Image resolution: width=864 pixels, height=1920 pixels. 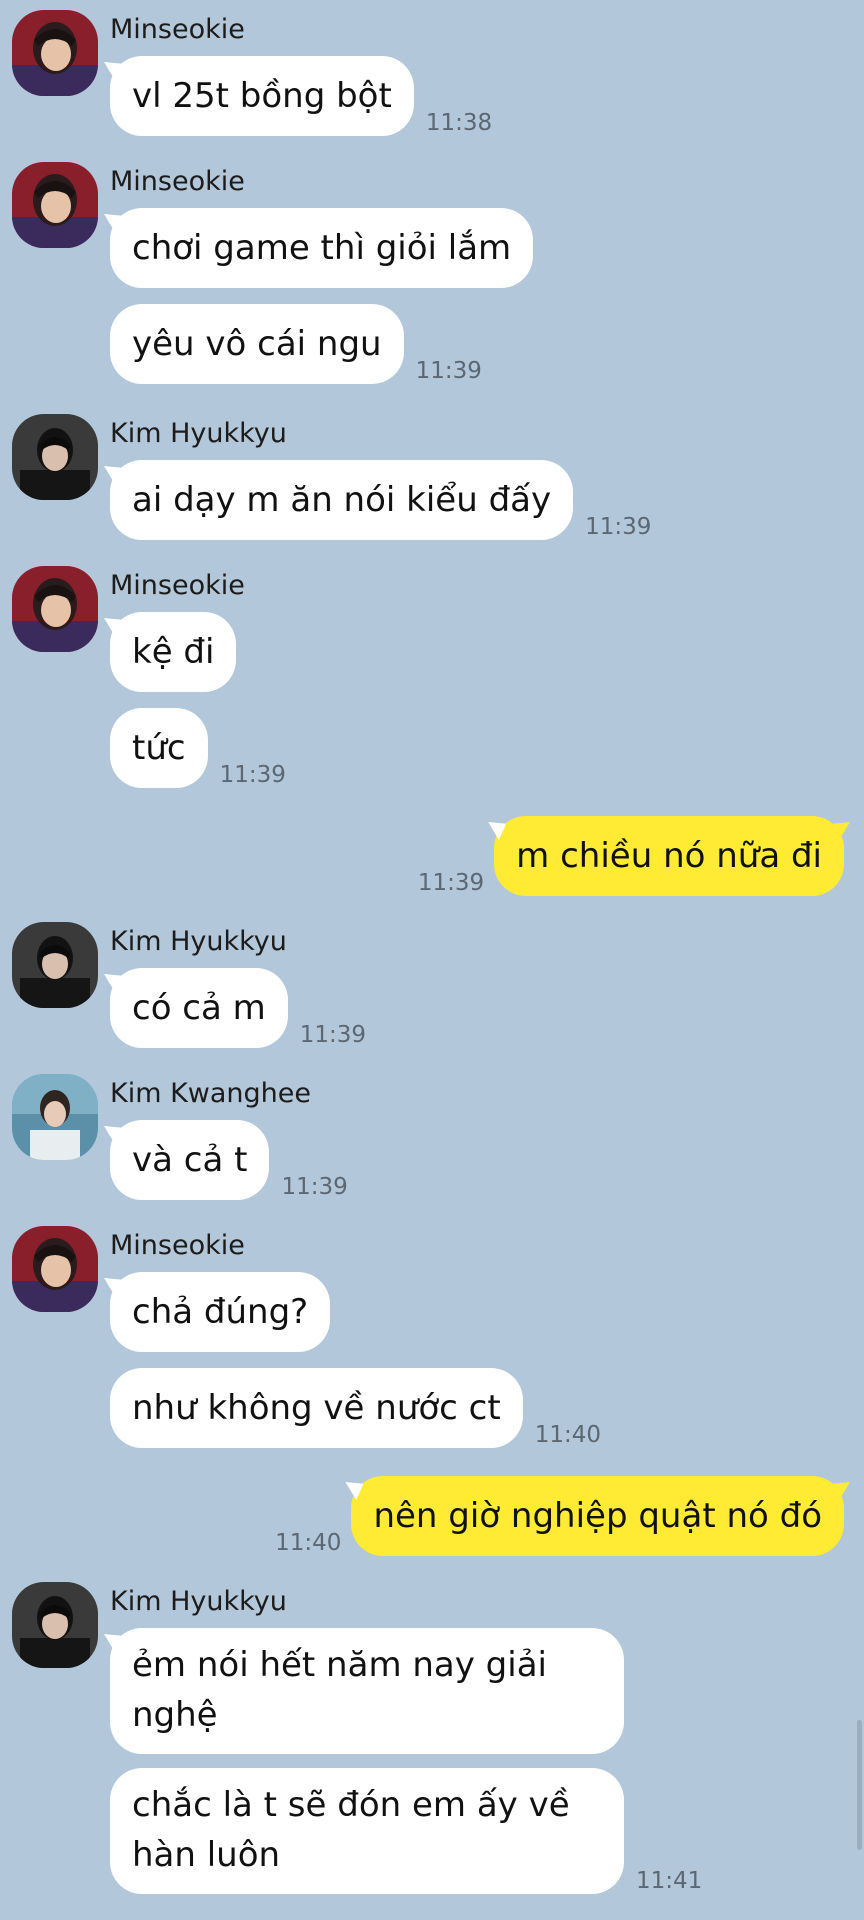 What do you see at coordinates (257, 344) in the screenshot?
I see `message-bubble: yêu vô cái ngu` at bounding box center [257, 344].